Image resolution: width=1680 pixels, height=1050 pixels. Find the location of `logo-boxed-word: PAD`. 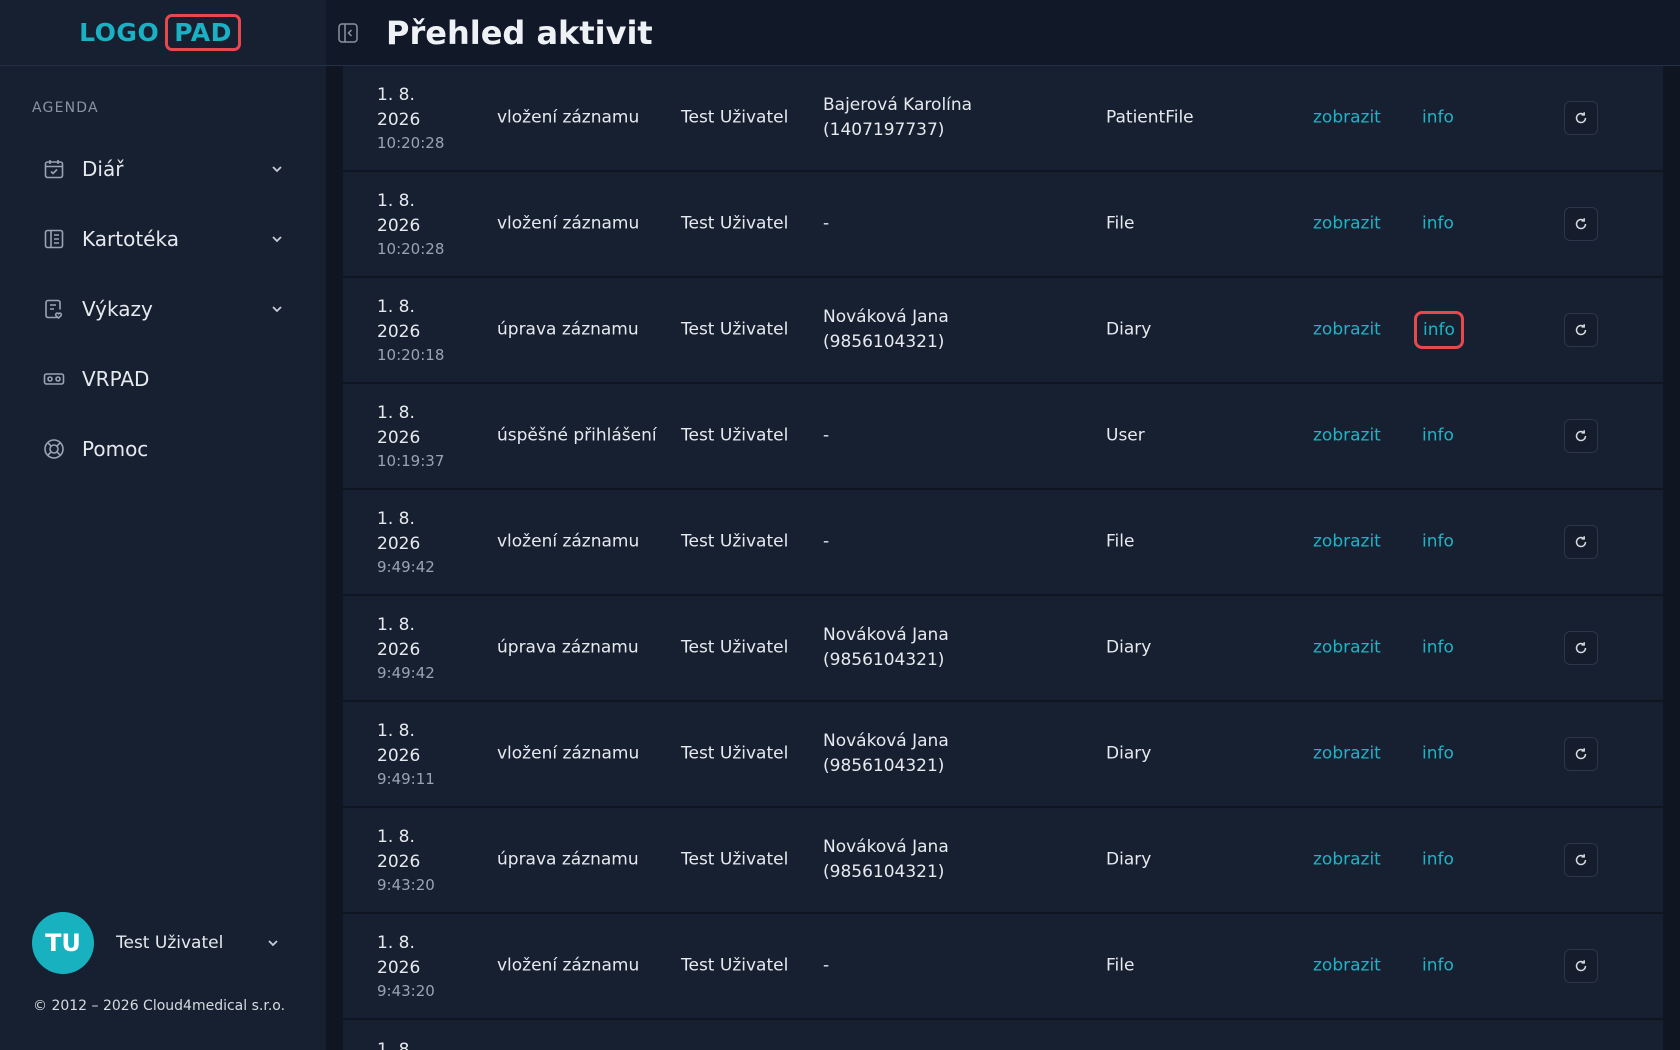

logo-boxed-word: PAD is located at coordinates (203, 32).